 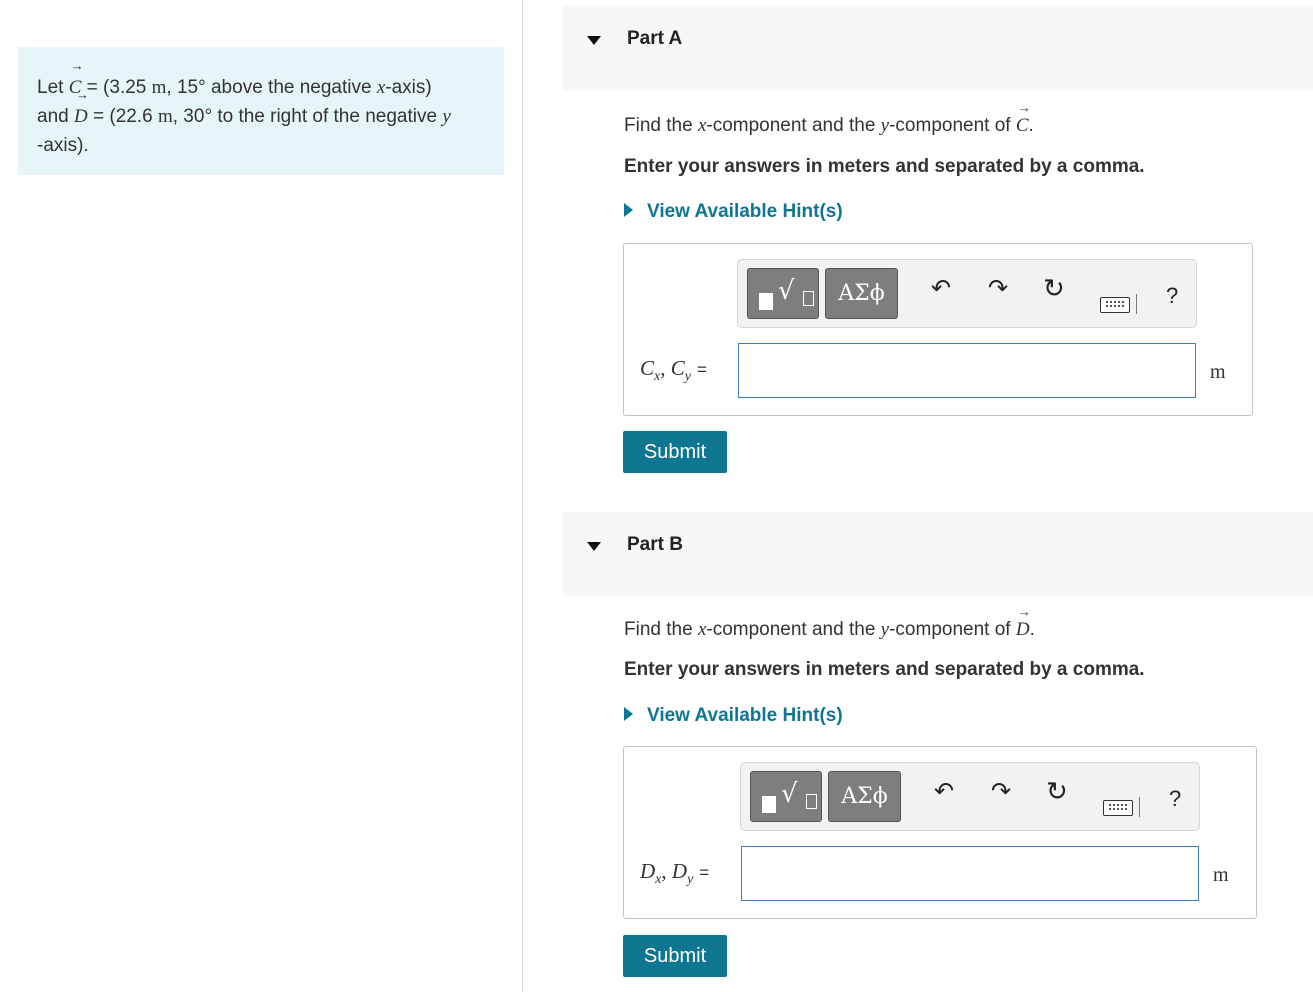 I want to click on part-a-hint-link: View Available Hint(s), so click(x=733, y=212).